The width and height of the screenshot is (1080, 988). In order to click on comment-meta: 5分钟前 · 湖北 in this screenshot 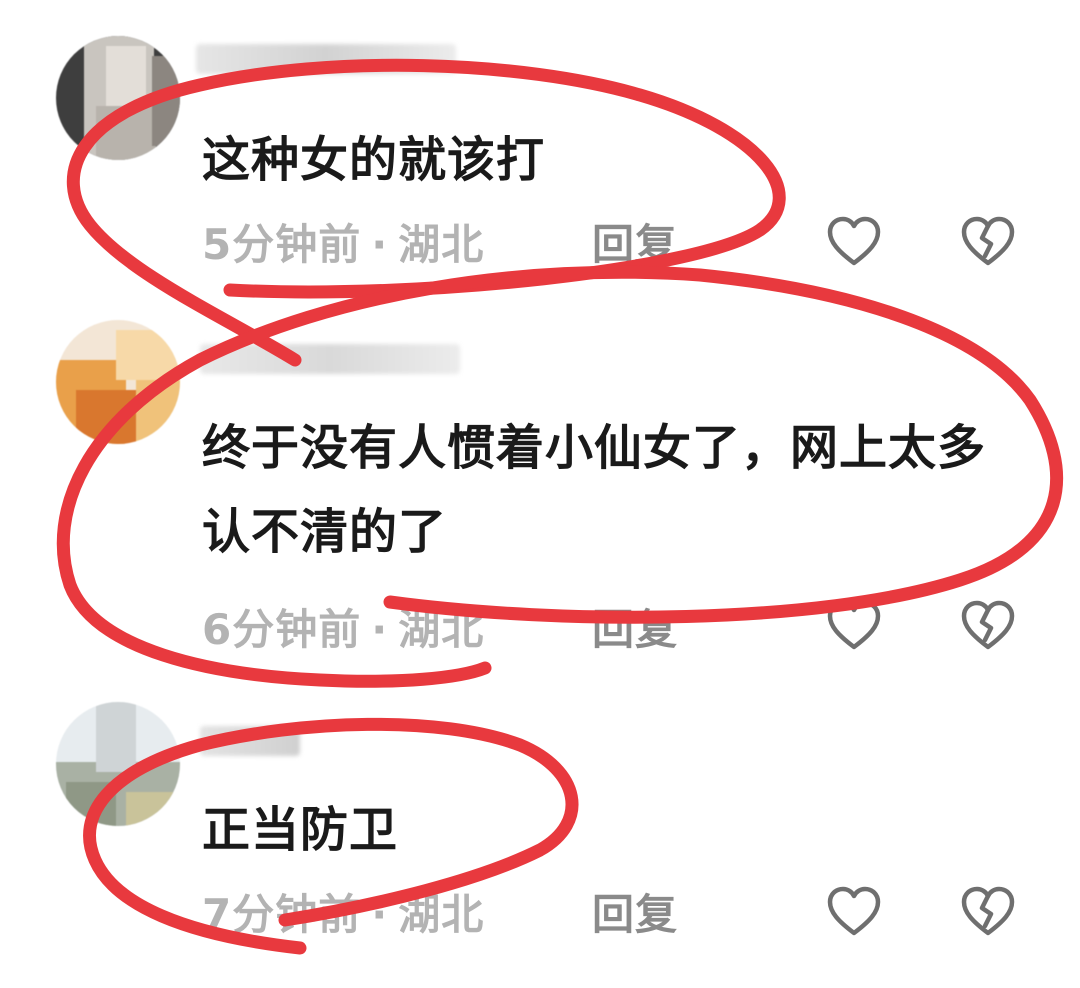, I will do `click(343, 245)`.